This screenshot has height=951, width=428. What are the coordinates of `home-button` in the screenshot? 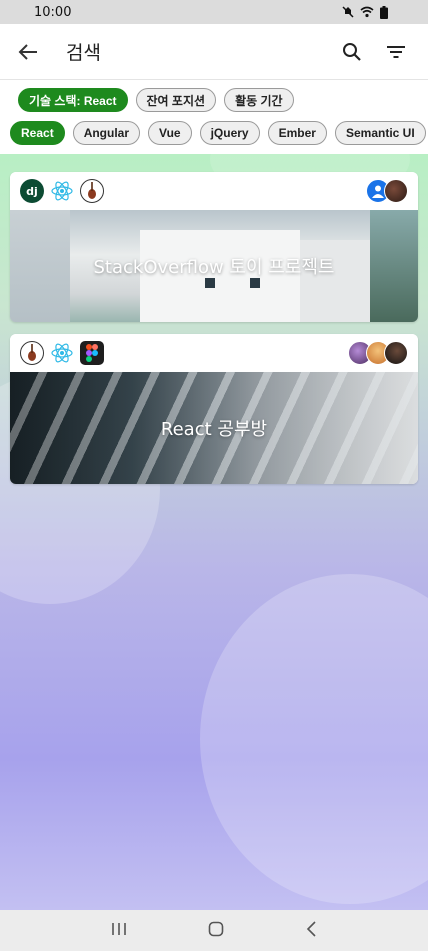 It's located at (216, 931).